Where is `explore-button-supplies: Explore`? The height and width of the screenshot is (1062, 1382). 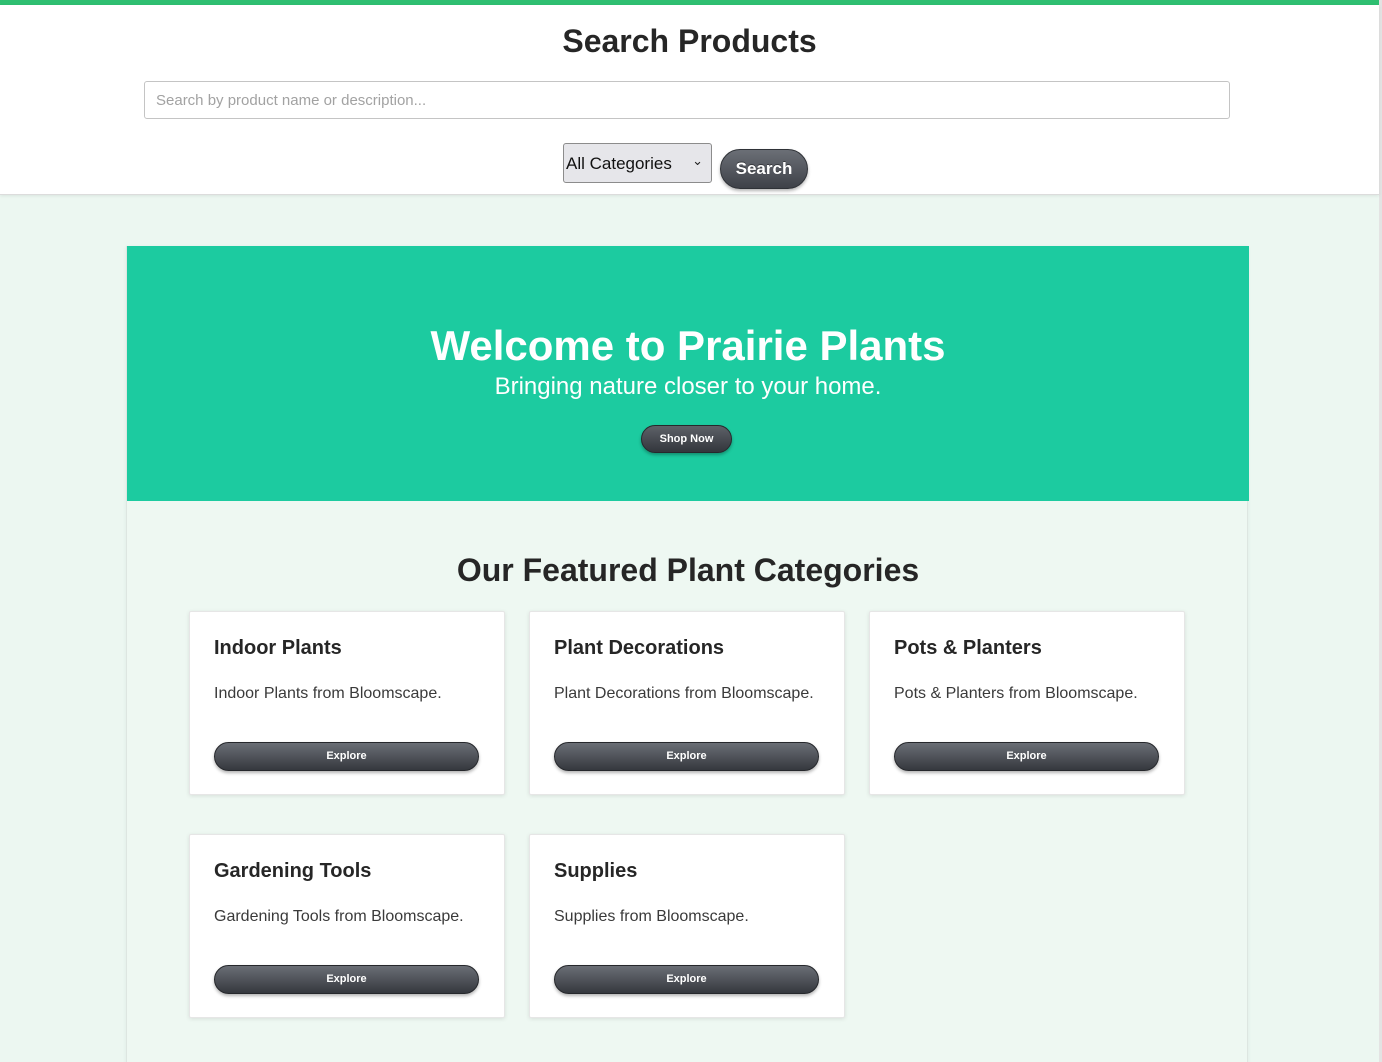 explore-button-supplies: Explore is located at coordinates (686, 979).